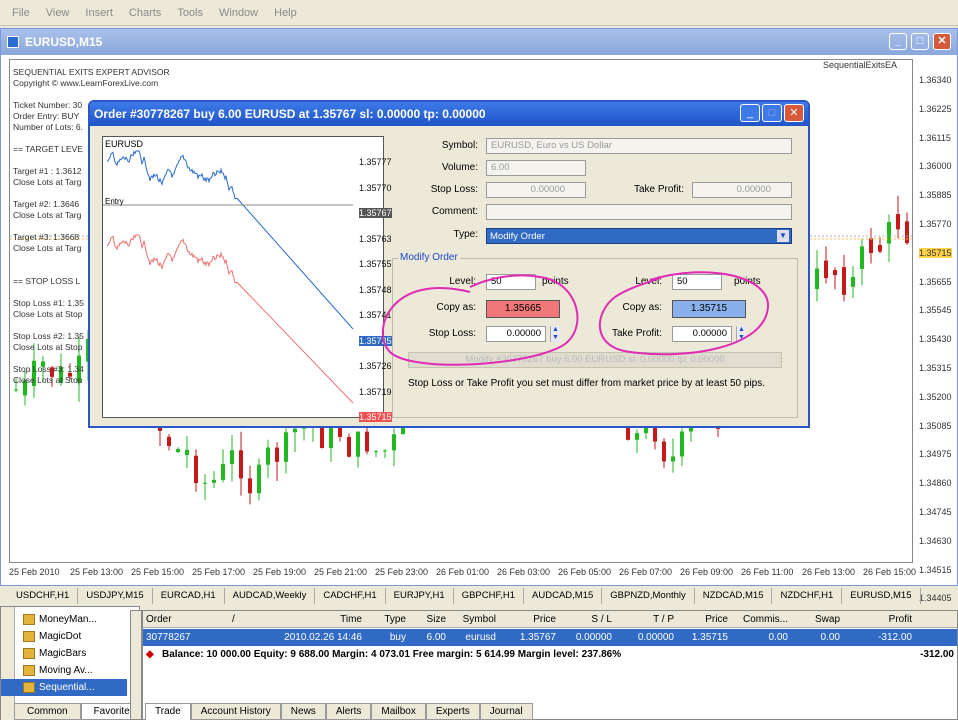 The height and width of the screenshot is (720, 958). Describe the element at coordinates (43, 596) in the screenshot. I see `symbol-tab: USDCHF,H1` at that location.